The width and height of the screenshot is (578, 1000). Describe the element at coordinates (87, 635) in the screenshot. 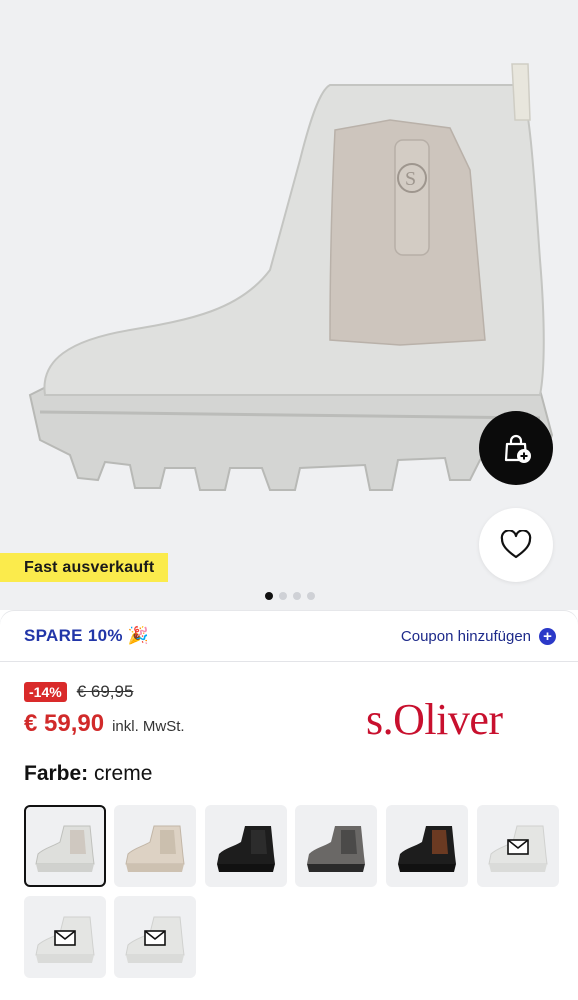

I see `spare-label: SPARE 10% 🎉` at that location.